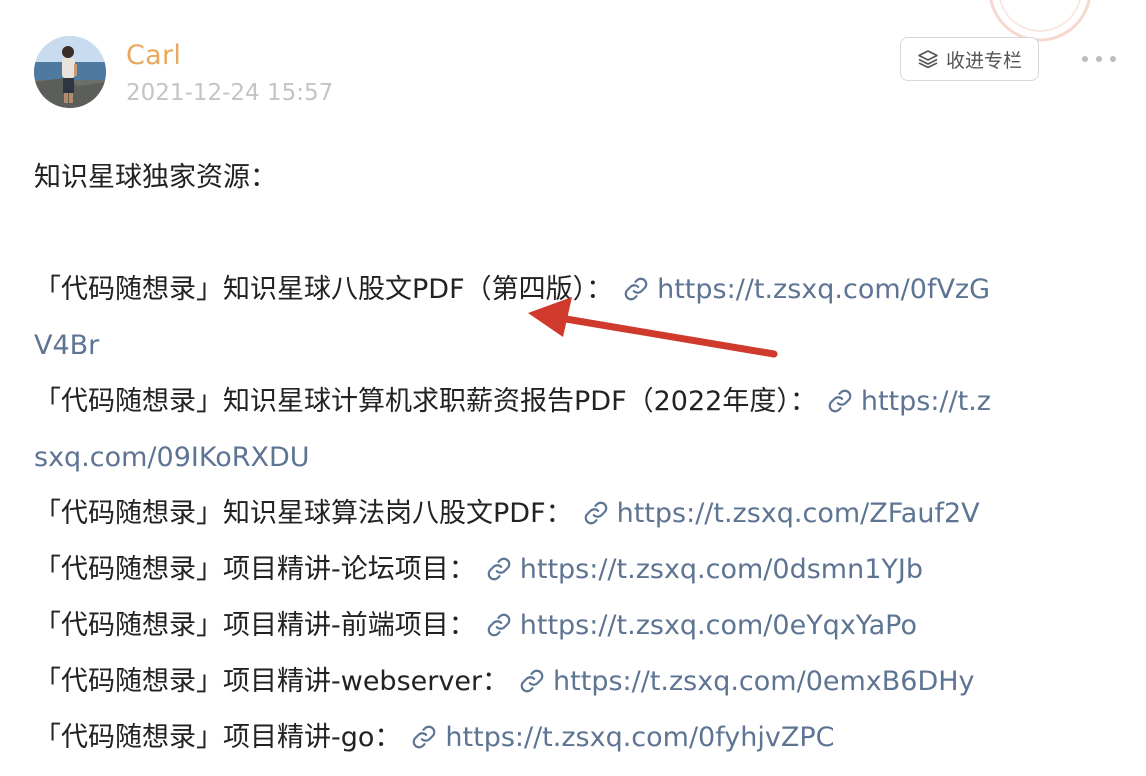 The image size is (1146, 776). I want to click on resource-title: 「代码随想录」知识星球计算机求职薪资报告PDF（2022年度）：, so click(425, 401).